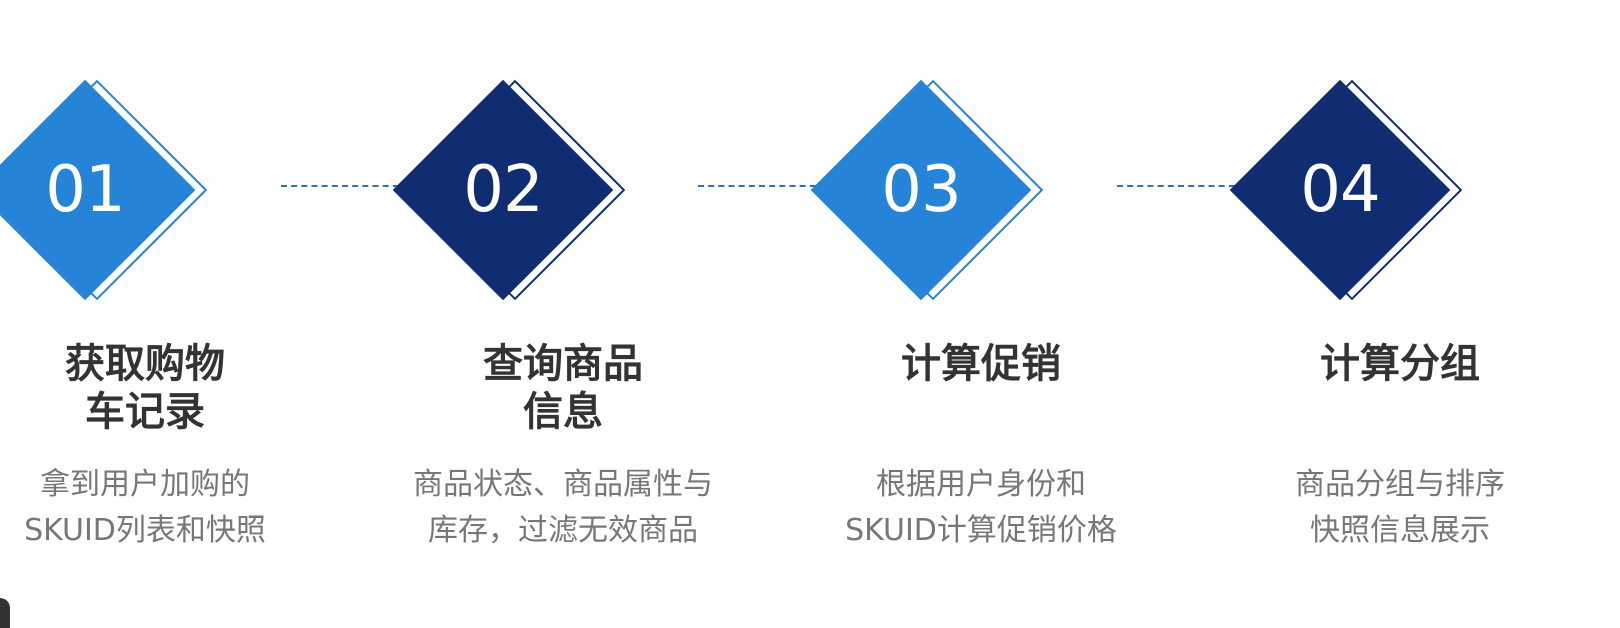  I want to click on step-2-number: 02, so click(503, 190).